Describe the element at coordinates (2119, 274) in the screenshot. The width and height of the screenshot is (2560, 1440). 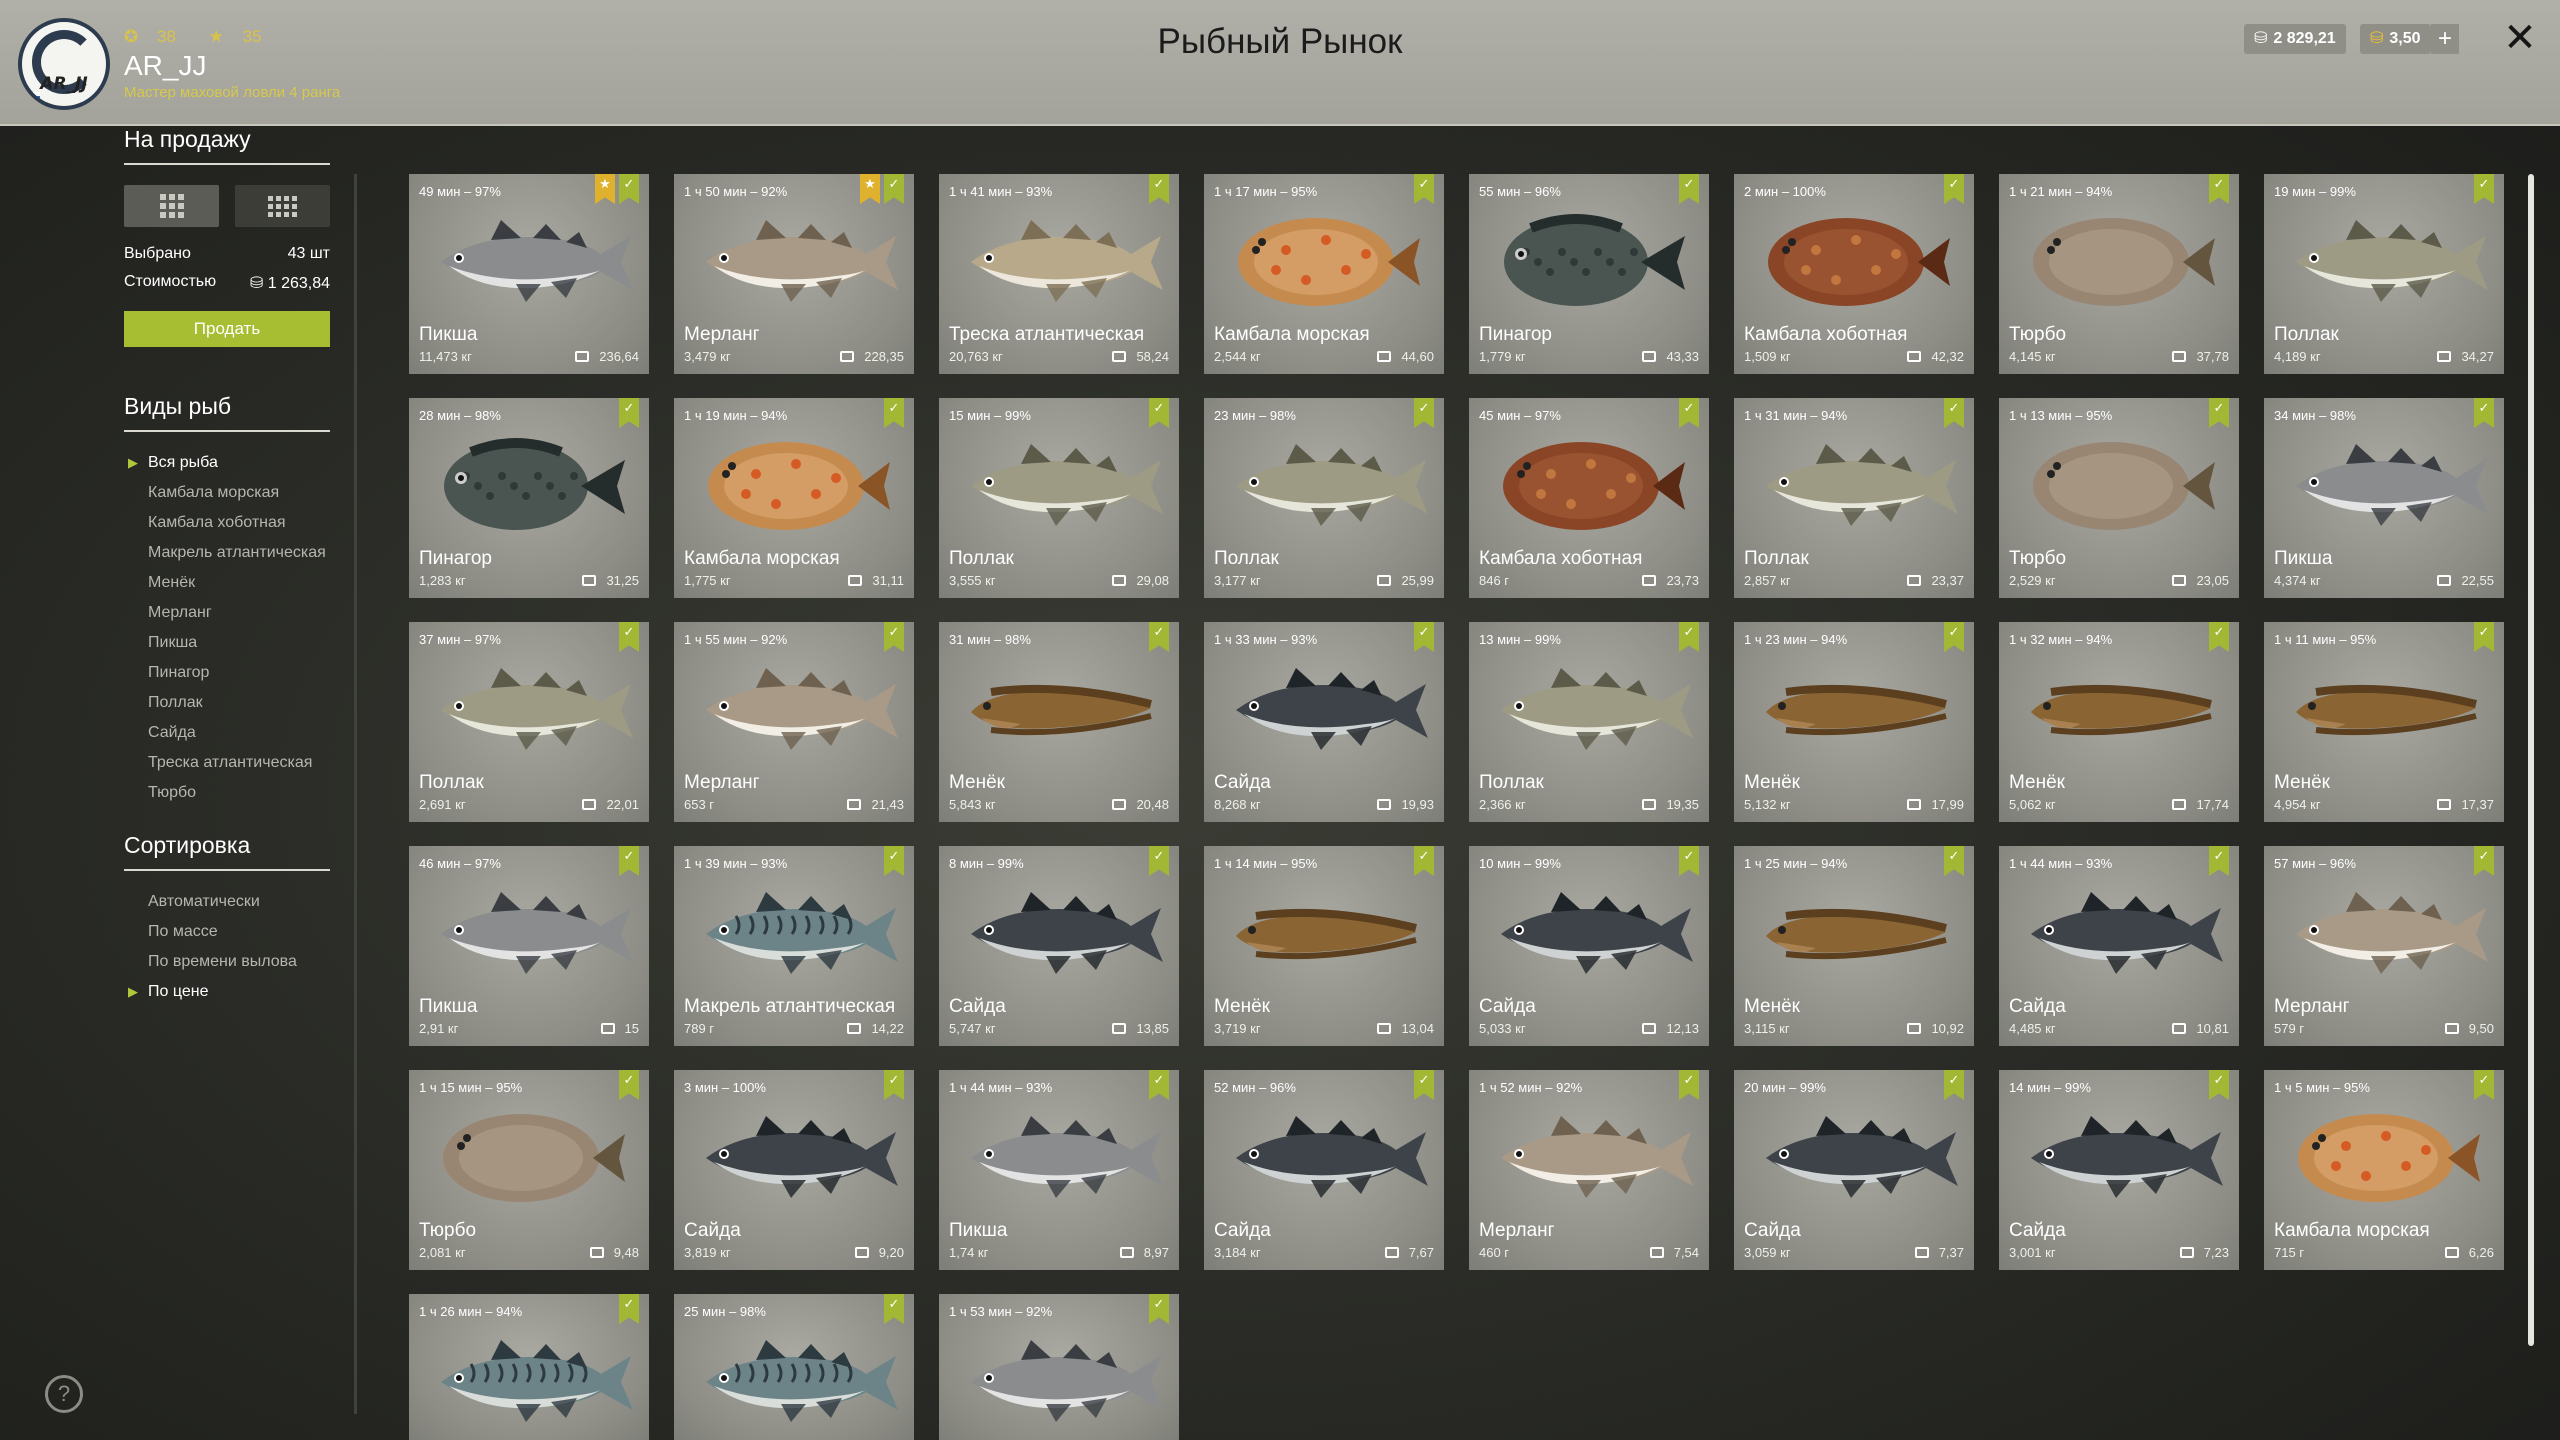
I see `fish-card: 1 ч 21 мин – 94% ✓ Тюрбо 4,145 кг 37,78` at that location.